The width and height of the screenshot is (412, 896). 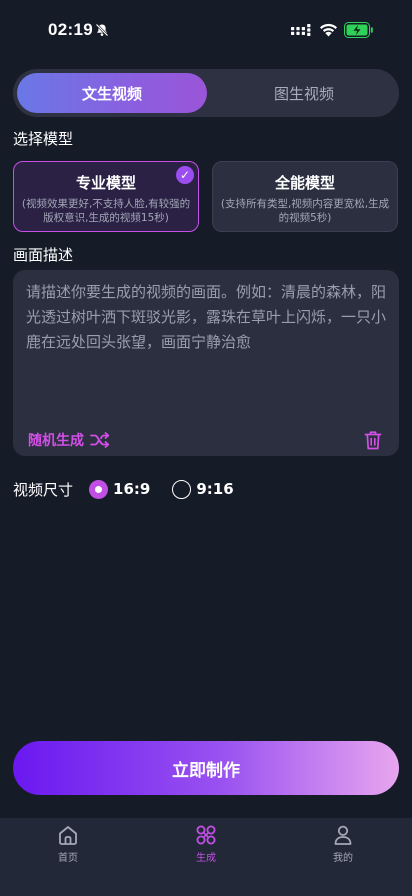 I want to click on model-card-title: 全能模型, so click(x=304, y=183).